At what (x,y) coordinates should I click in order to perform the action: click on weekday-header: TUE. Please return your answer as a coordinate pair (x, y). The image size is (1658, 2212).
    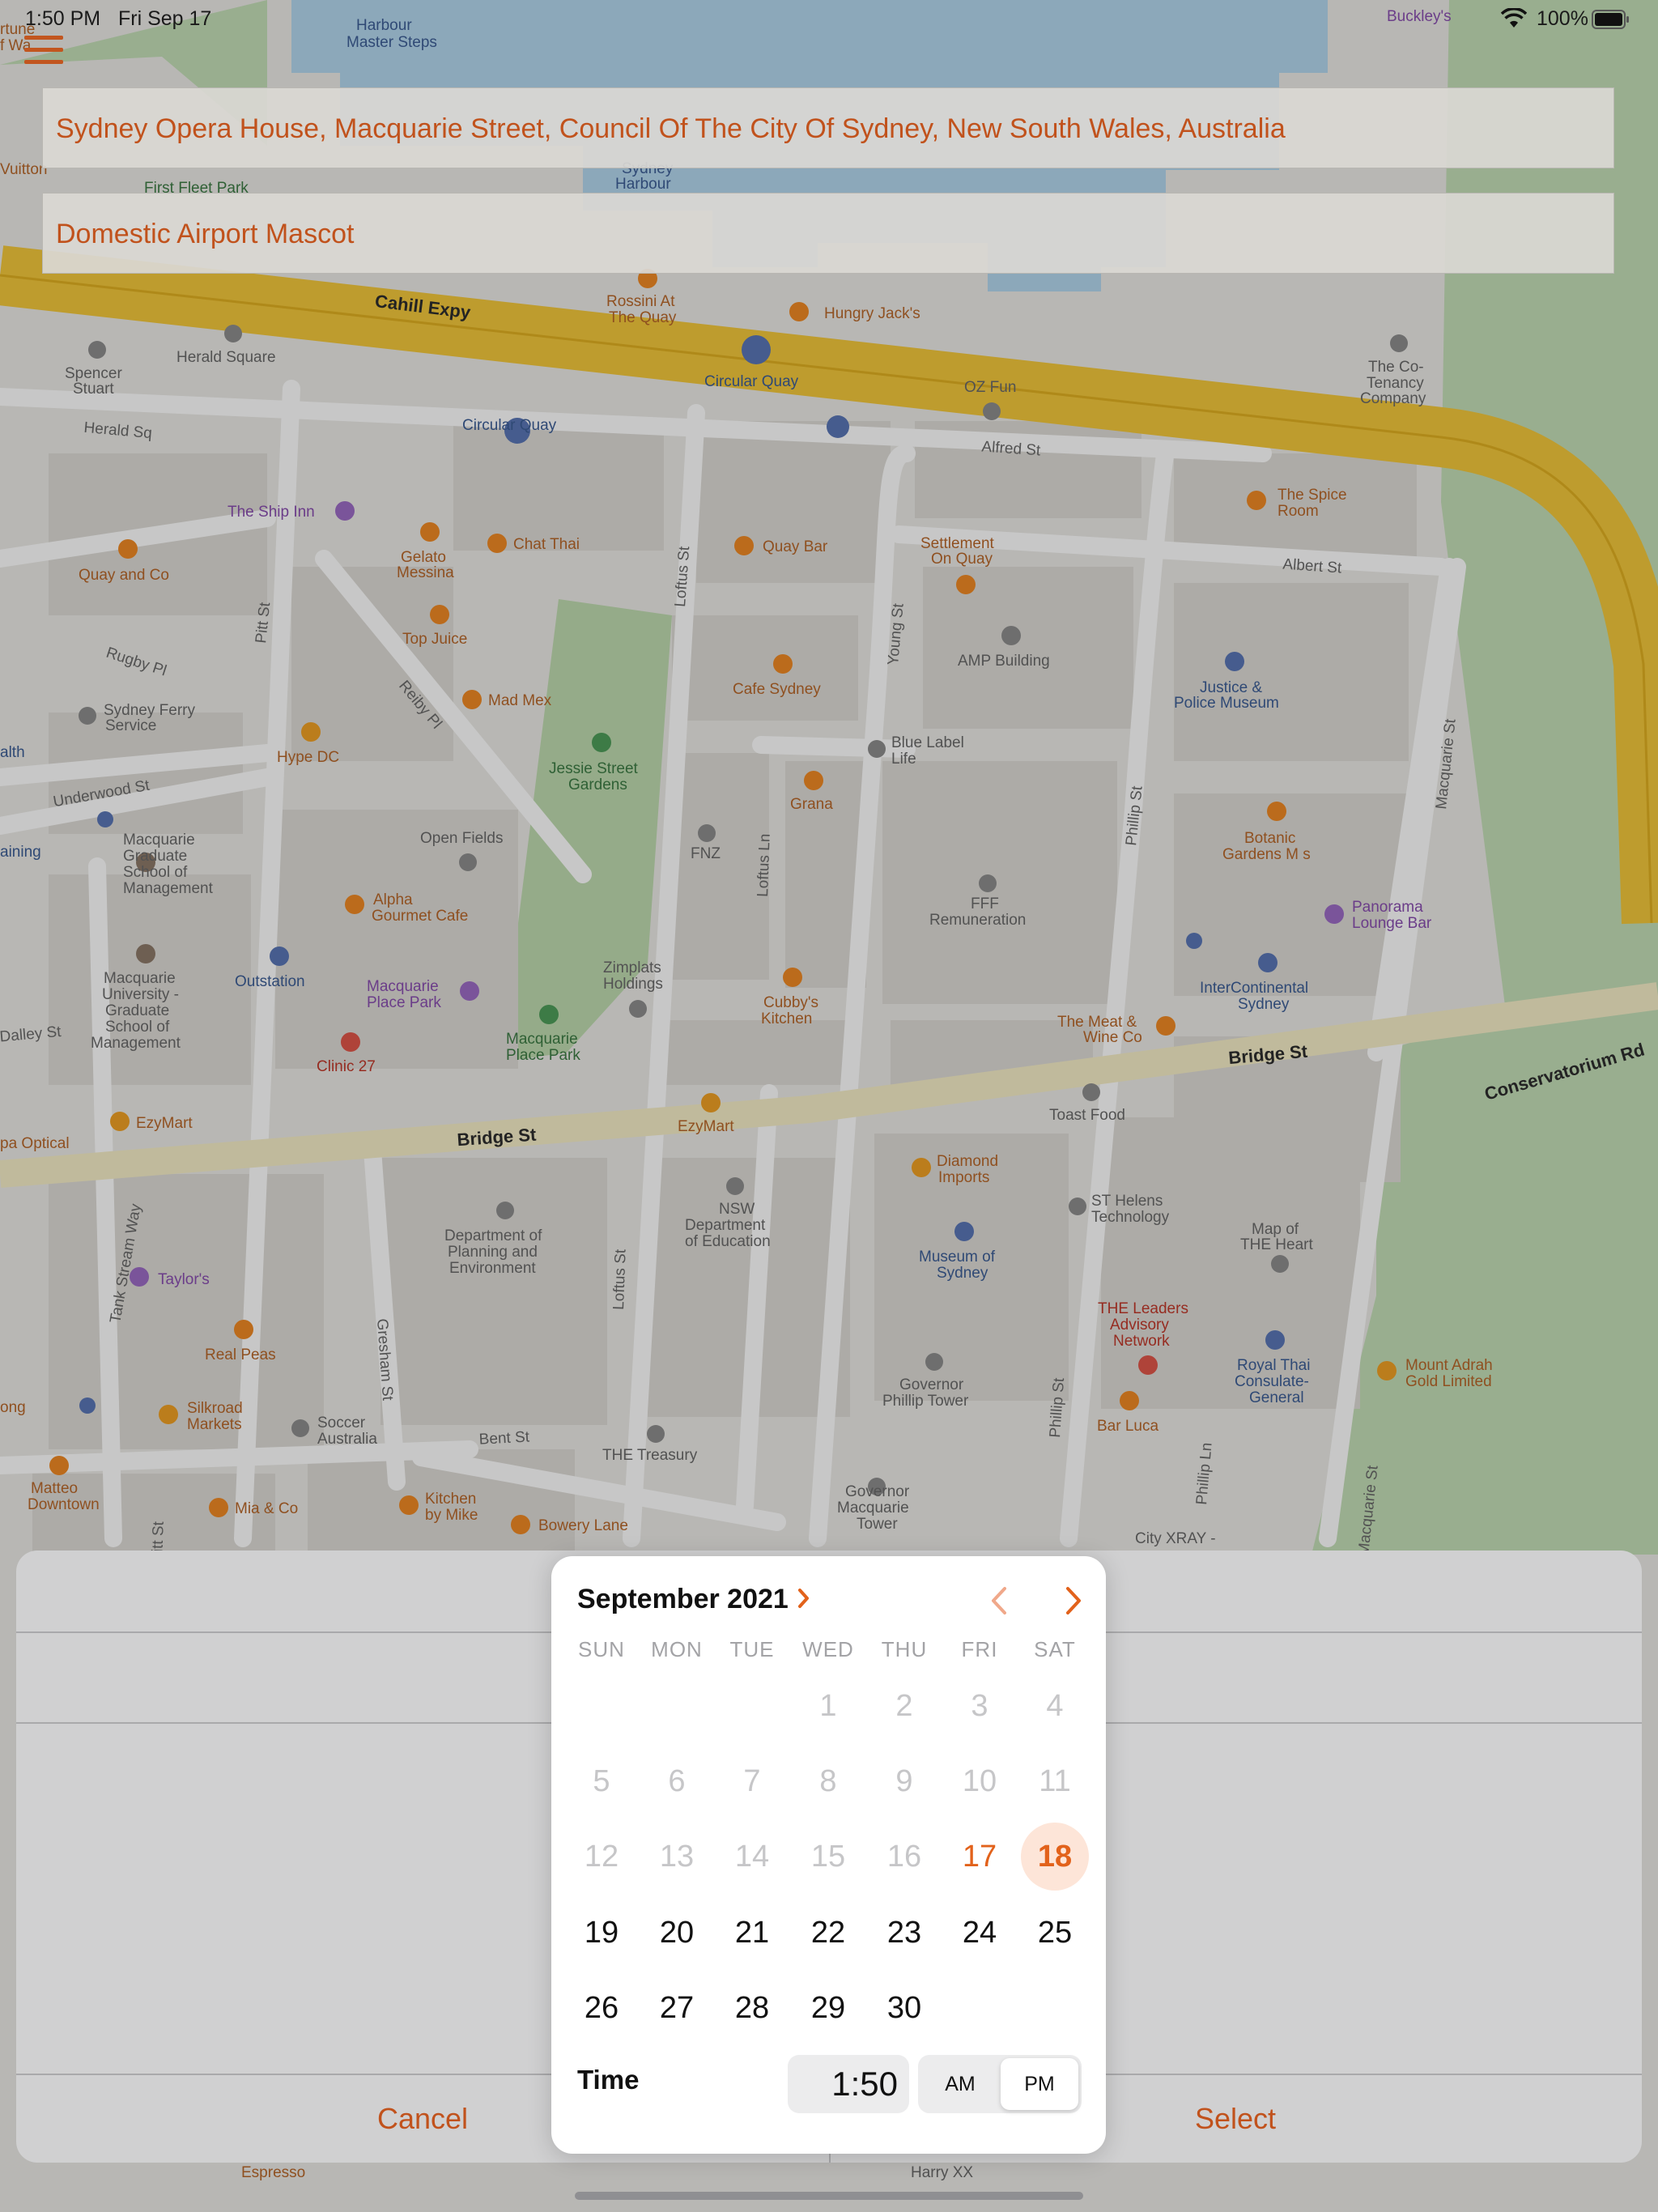
    Looking at the image, I should click on (752, 1649).